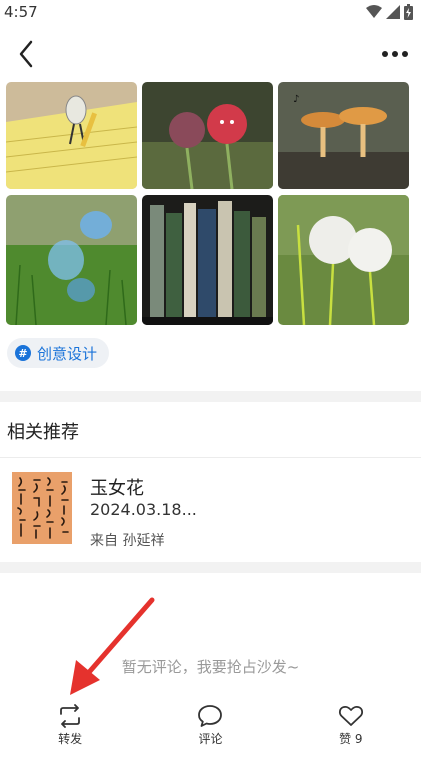 This screenshot has height=760, width=421. I want to click on share-button: 转发, so click(70, 723).